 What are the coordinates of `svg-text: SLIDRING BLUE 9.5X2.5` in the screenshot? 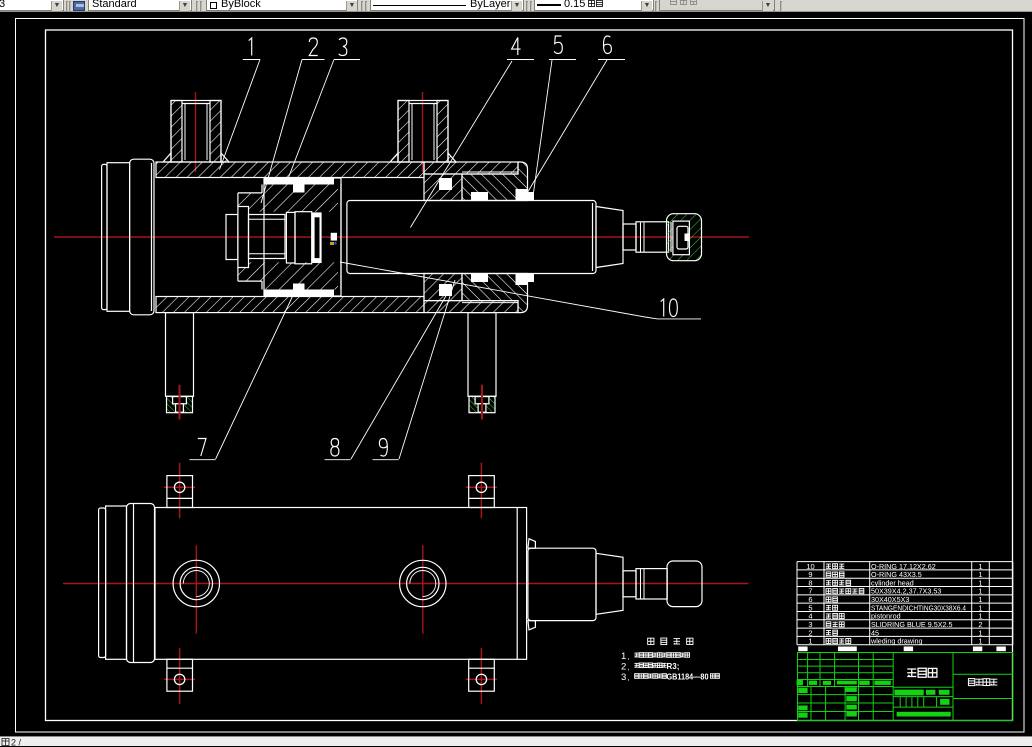 It's located at (912, 624).